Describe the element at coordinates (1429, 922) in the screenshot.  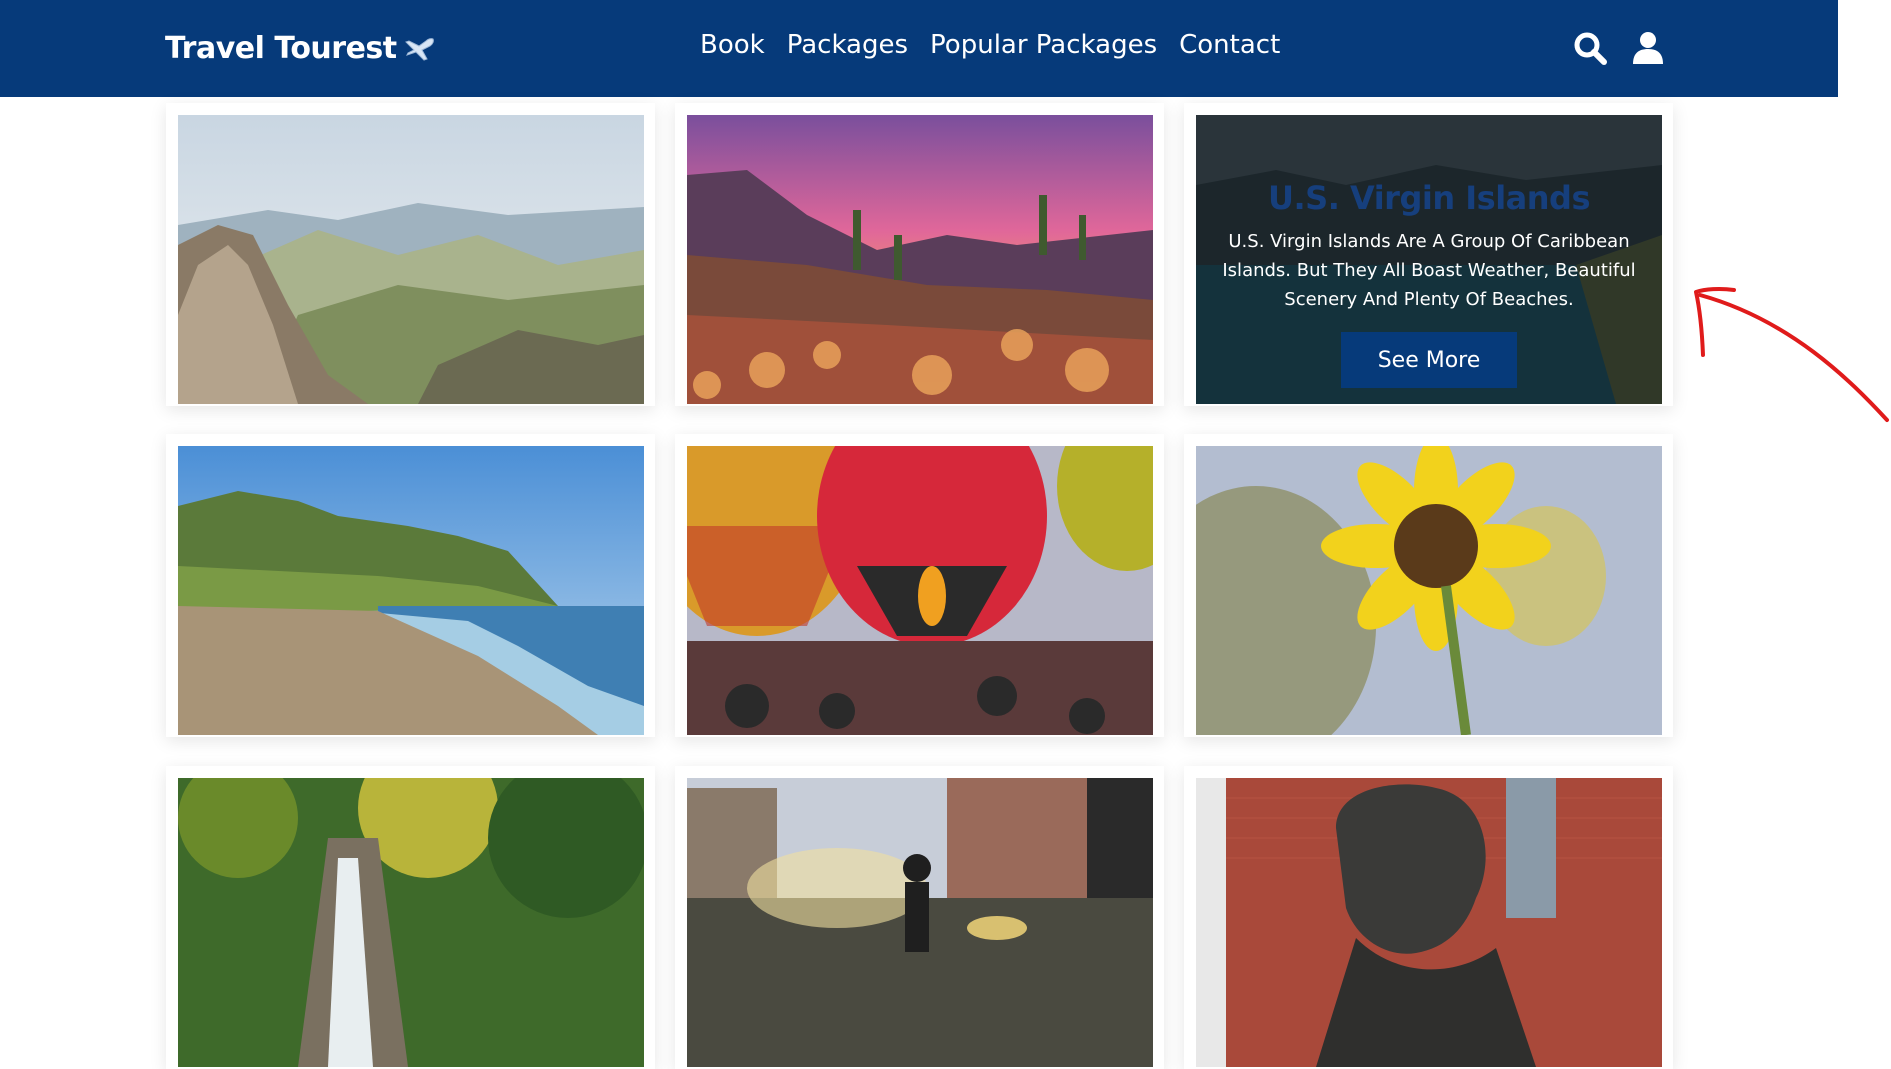
I see `package-image-bronze-statue` at that location.